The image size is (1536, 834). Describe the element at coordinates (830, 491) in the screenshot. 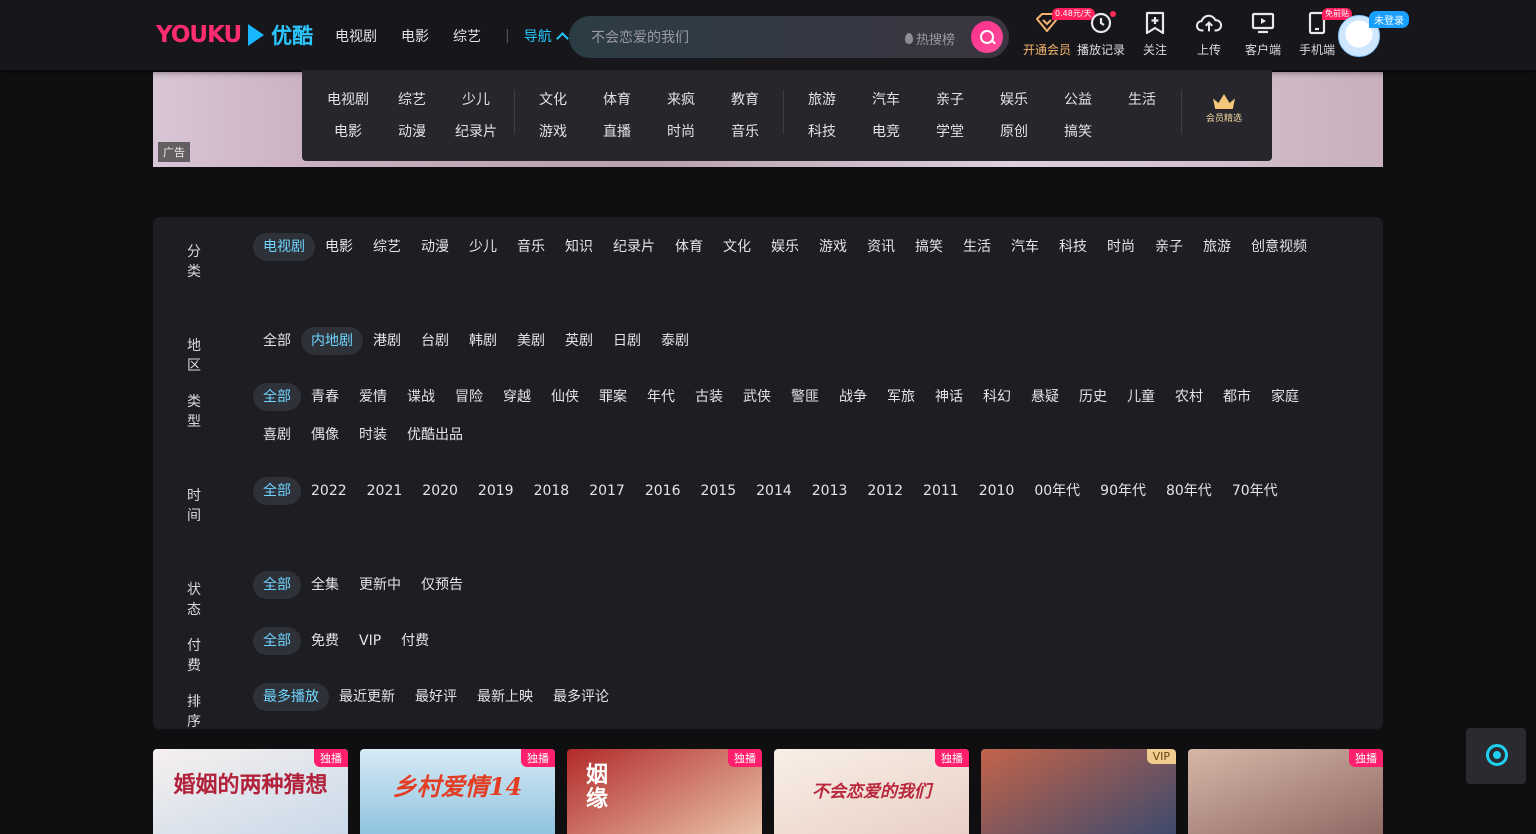

I see `filter-option: 2013` at that location.